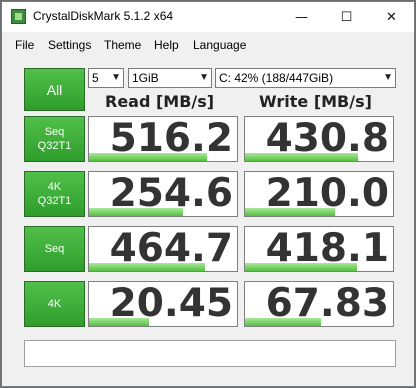 The image size is (416, 388). I want to click on comment-field, so click(210, 353).